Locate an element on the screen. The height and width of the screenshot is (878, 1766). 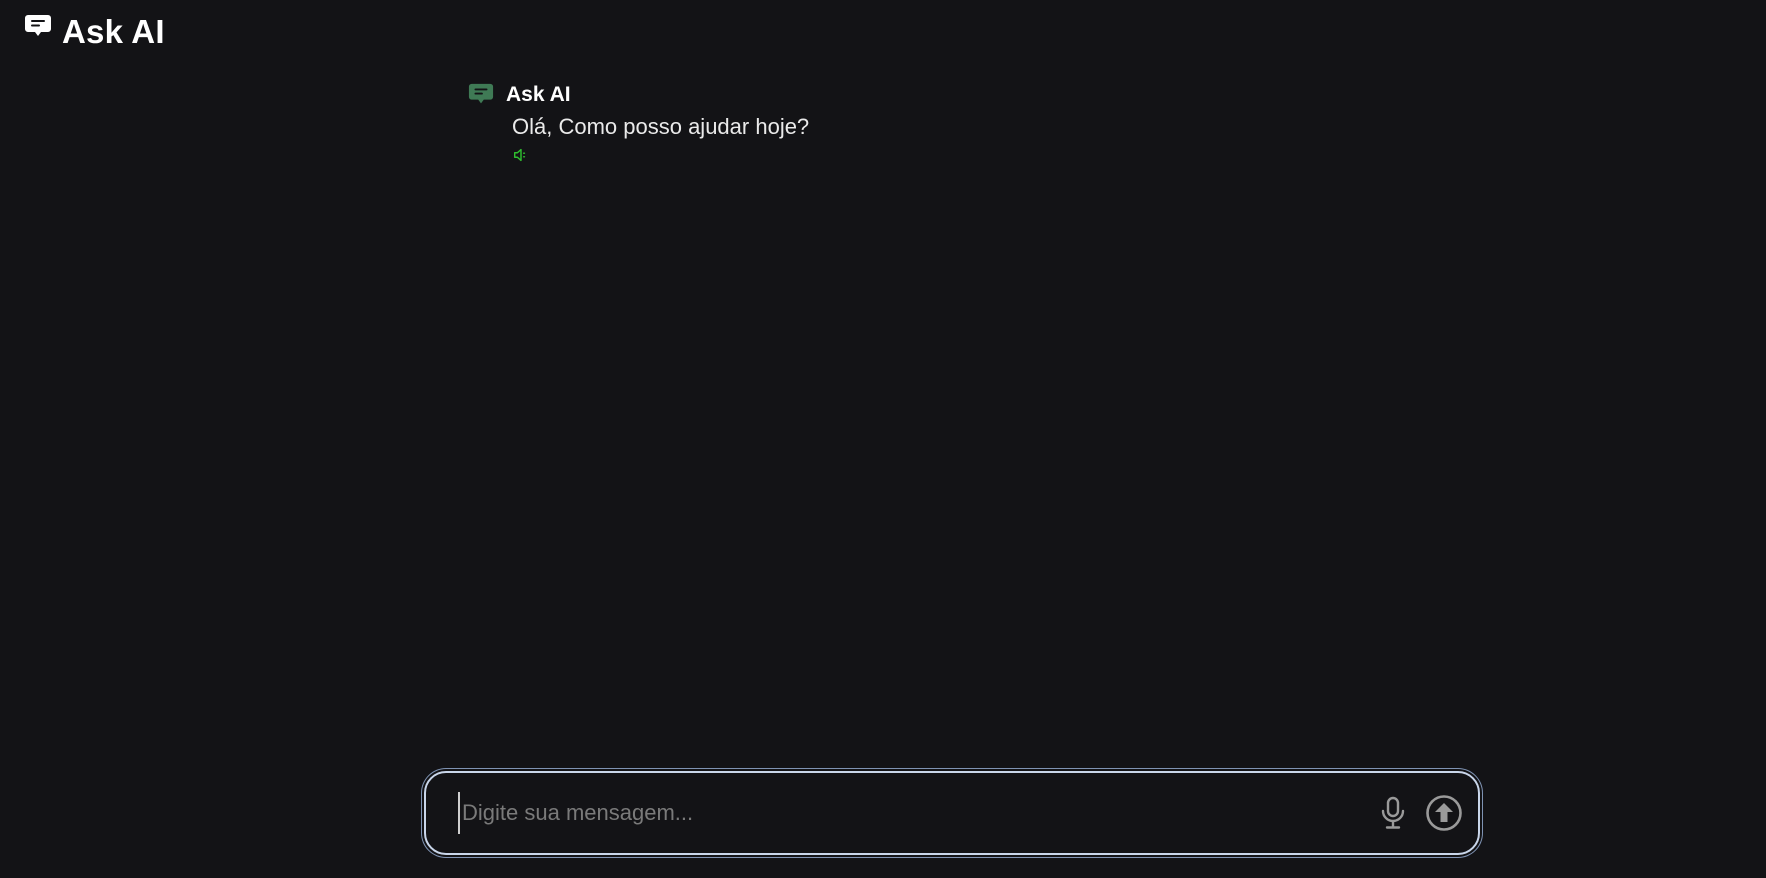
microphone-icon is located at coordinates (1393, 813).